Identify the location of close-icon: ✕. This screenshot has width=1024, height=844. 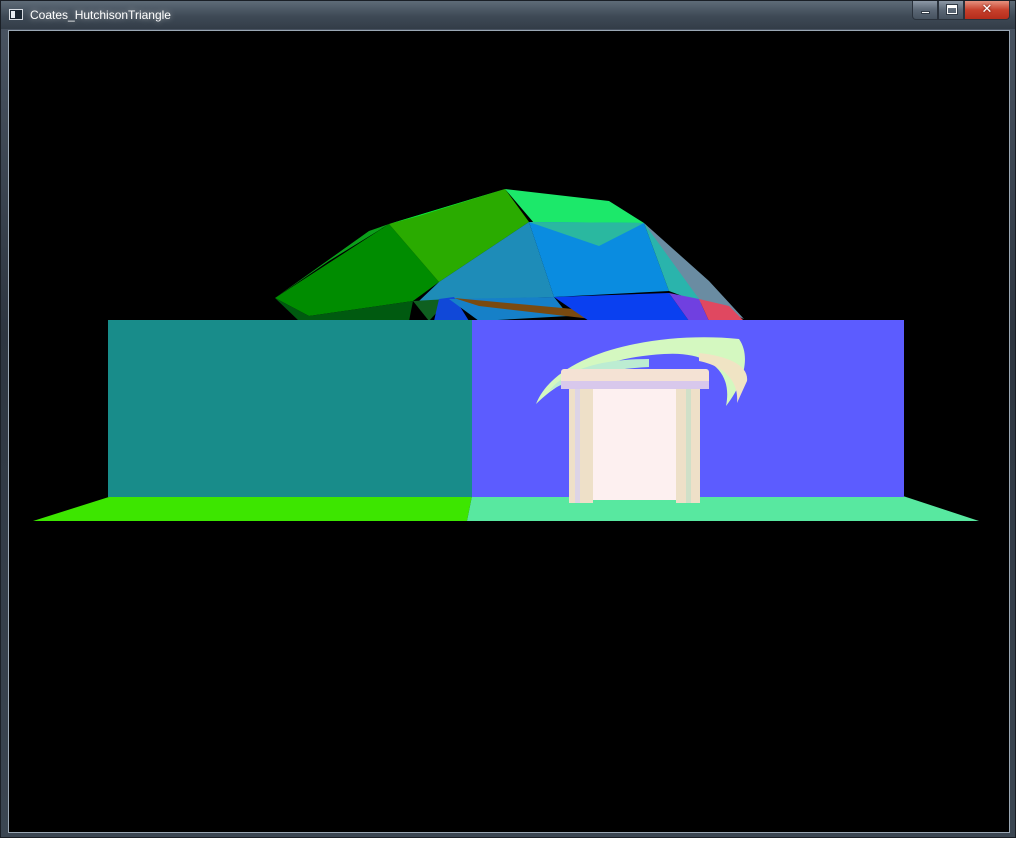
(987, 9).